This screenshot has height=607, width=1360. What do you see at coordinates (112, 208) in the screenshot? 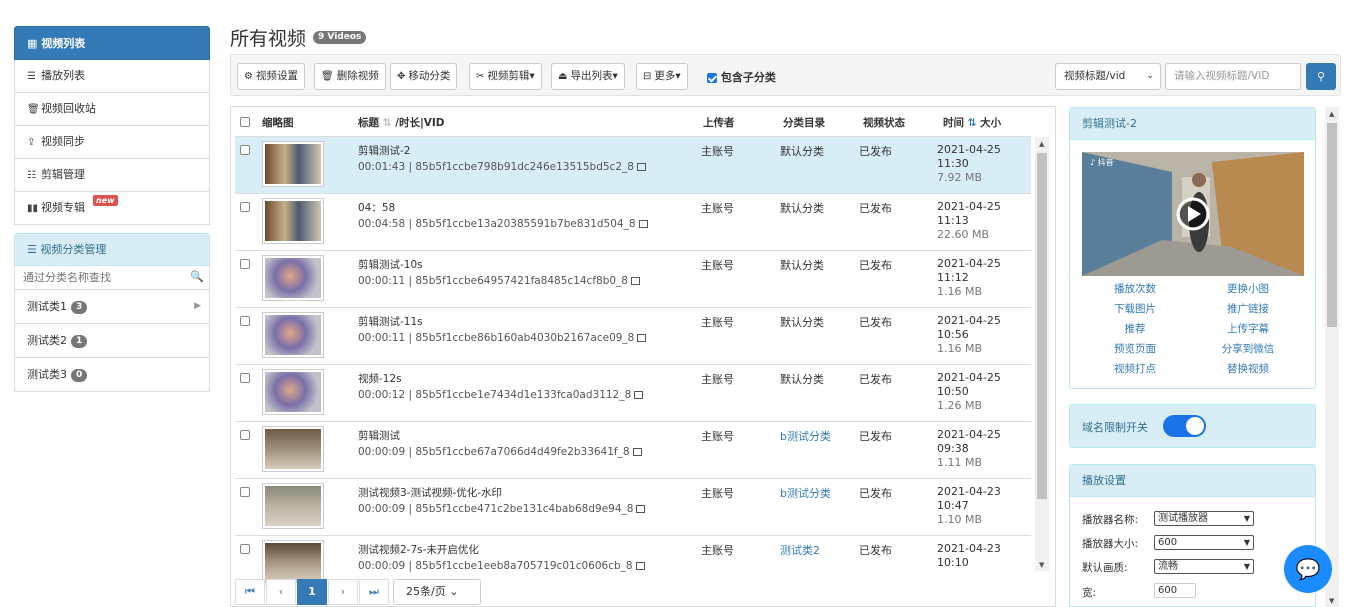
I see `sidebar-item-album: ▮▮ 视频专辑 new` at bounding box center [112, 208].